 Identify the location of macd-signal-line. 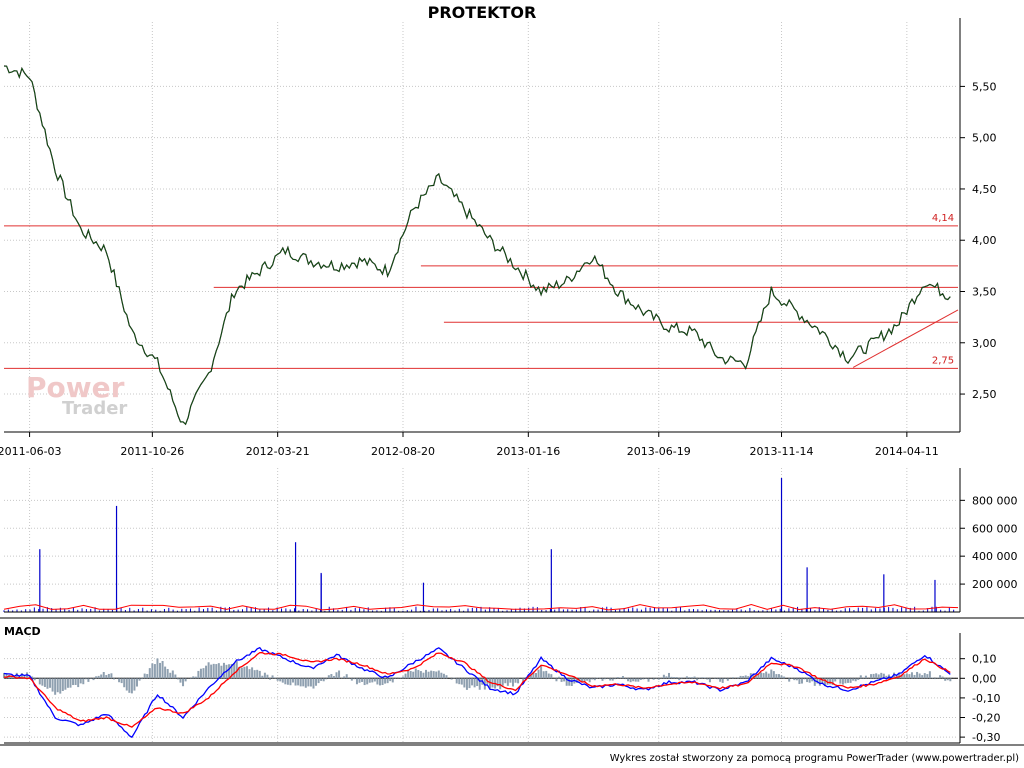
(477, 689).